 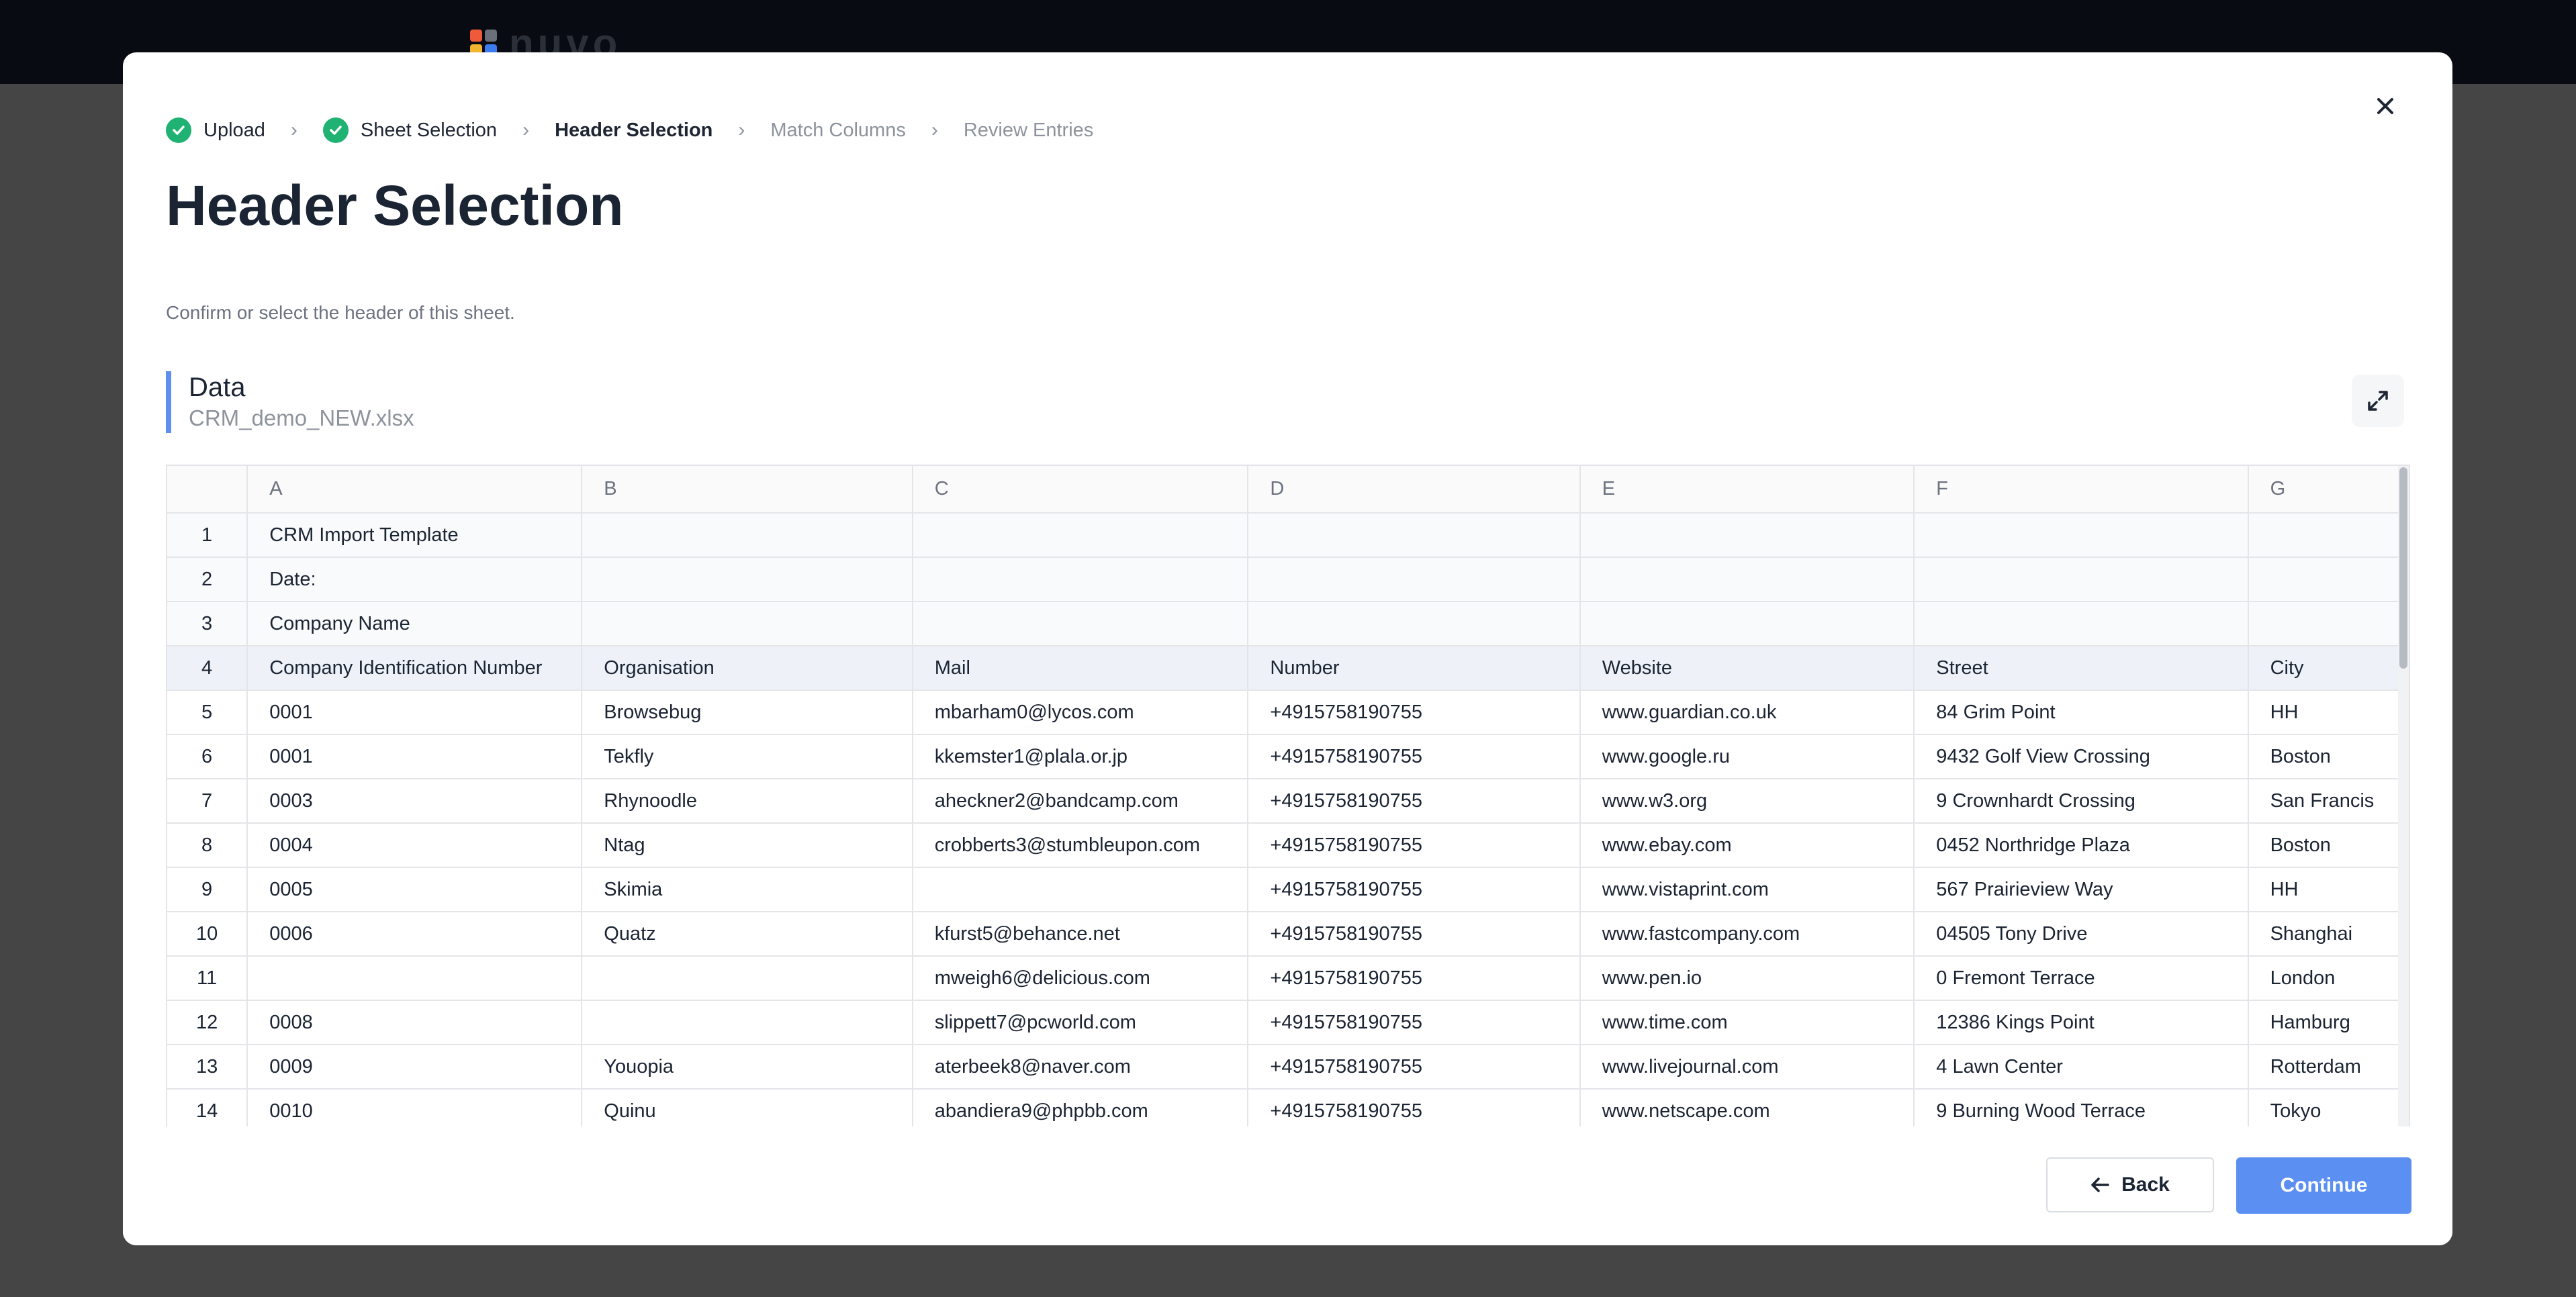 I want to click on table-cell: Skimia, so click(x=747, y=889).